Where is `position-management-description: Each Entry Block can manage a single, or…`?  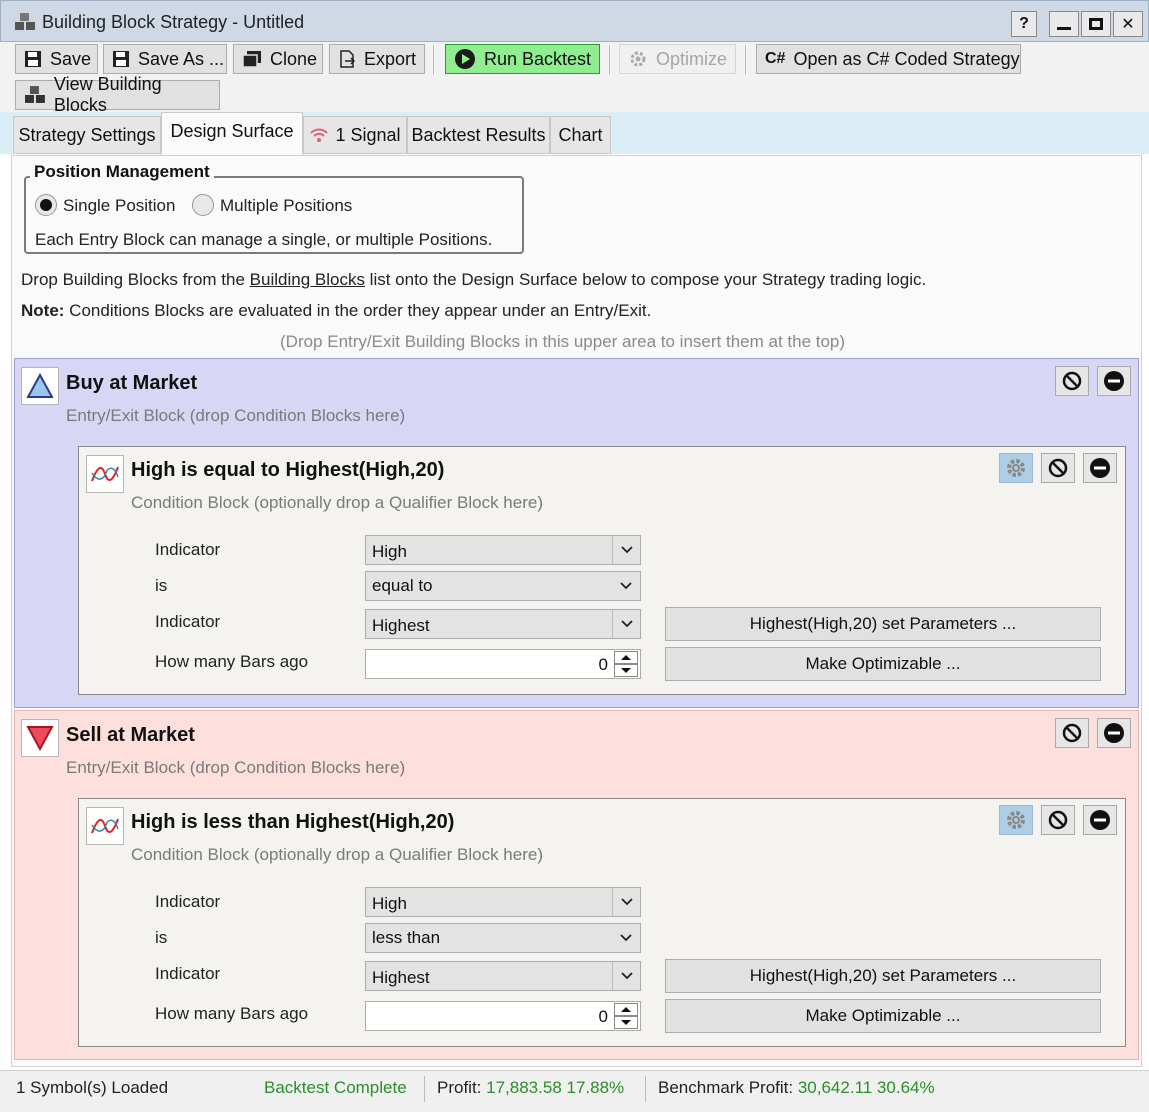
position-management-description: Each Entry Block can manage a single, or… is located at coordinates (264, 239).